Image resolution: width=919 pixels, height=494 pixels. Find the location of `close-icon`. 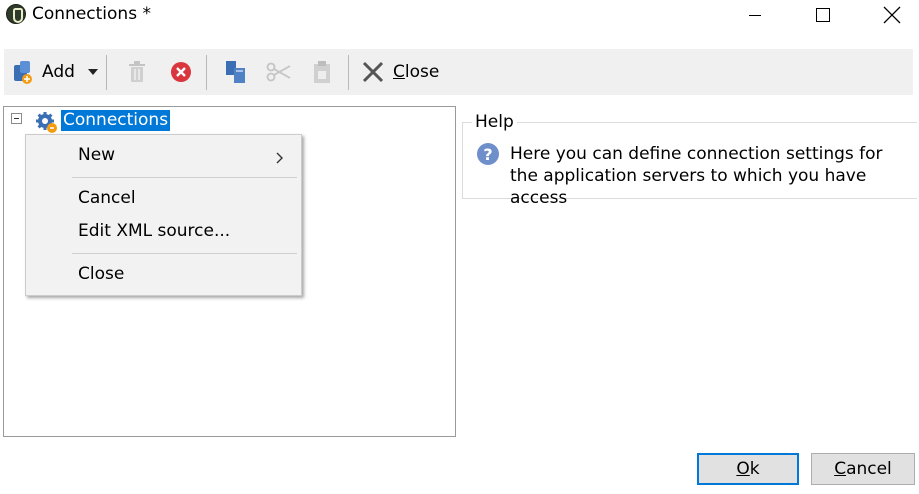

close-icon is located at coordinates (892, 15).